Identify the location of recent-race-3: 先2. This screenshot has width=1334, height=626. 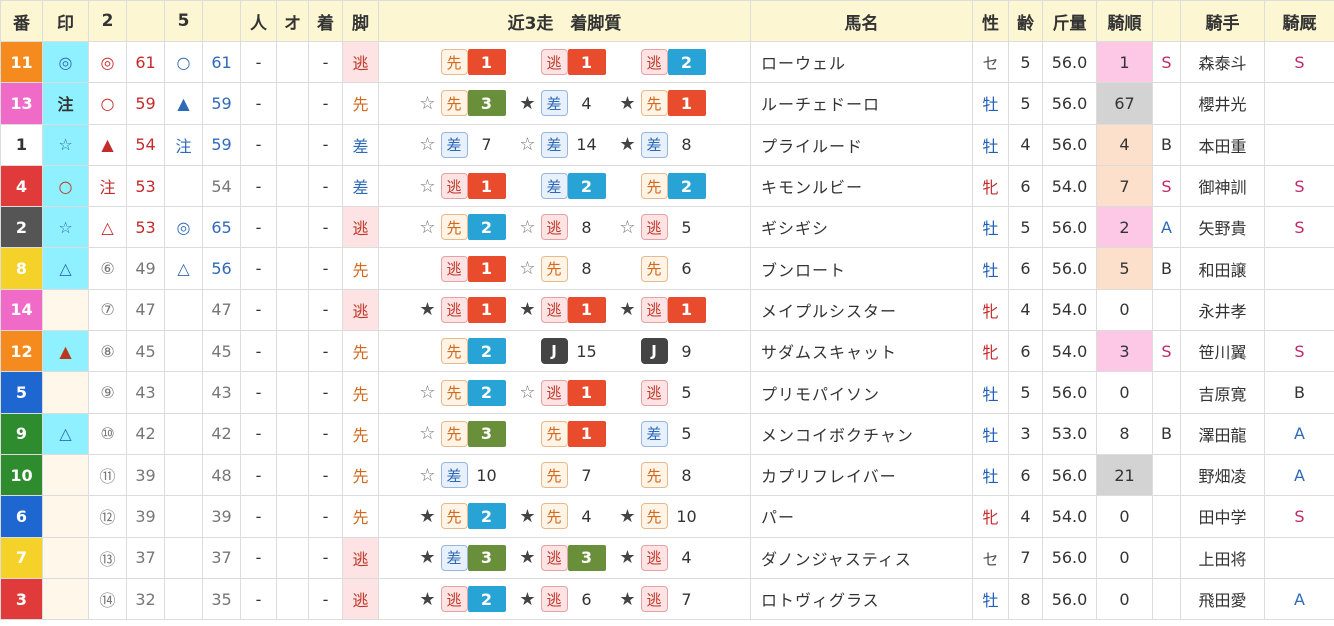
(665, 186).